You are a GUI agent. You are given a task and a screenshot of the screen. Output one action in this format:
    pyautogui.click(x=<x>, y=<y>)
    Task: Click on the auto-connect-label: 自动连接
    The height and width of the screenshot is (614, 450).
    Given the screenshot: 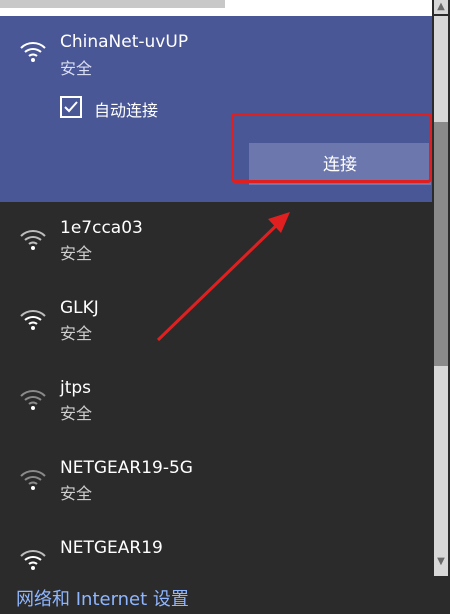 What is the action you would take?
    pyautogui.click(x=126, y=110)
    